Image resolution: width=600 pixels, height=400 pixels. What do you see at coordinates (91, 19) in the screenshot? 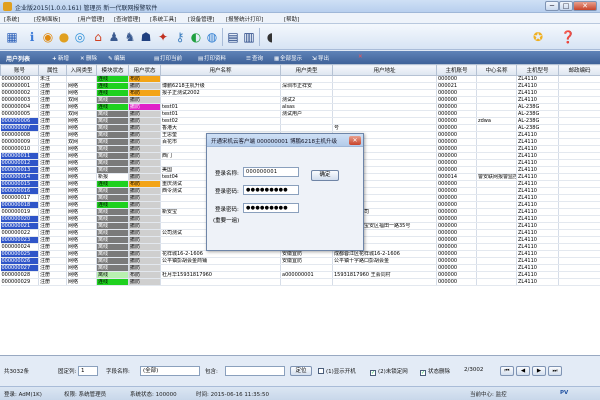
I see `menu-user-management: [用户管理]` at bounding box center [91, 19].